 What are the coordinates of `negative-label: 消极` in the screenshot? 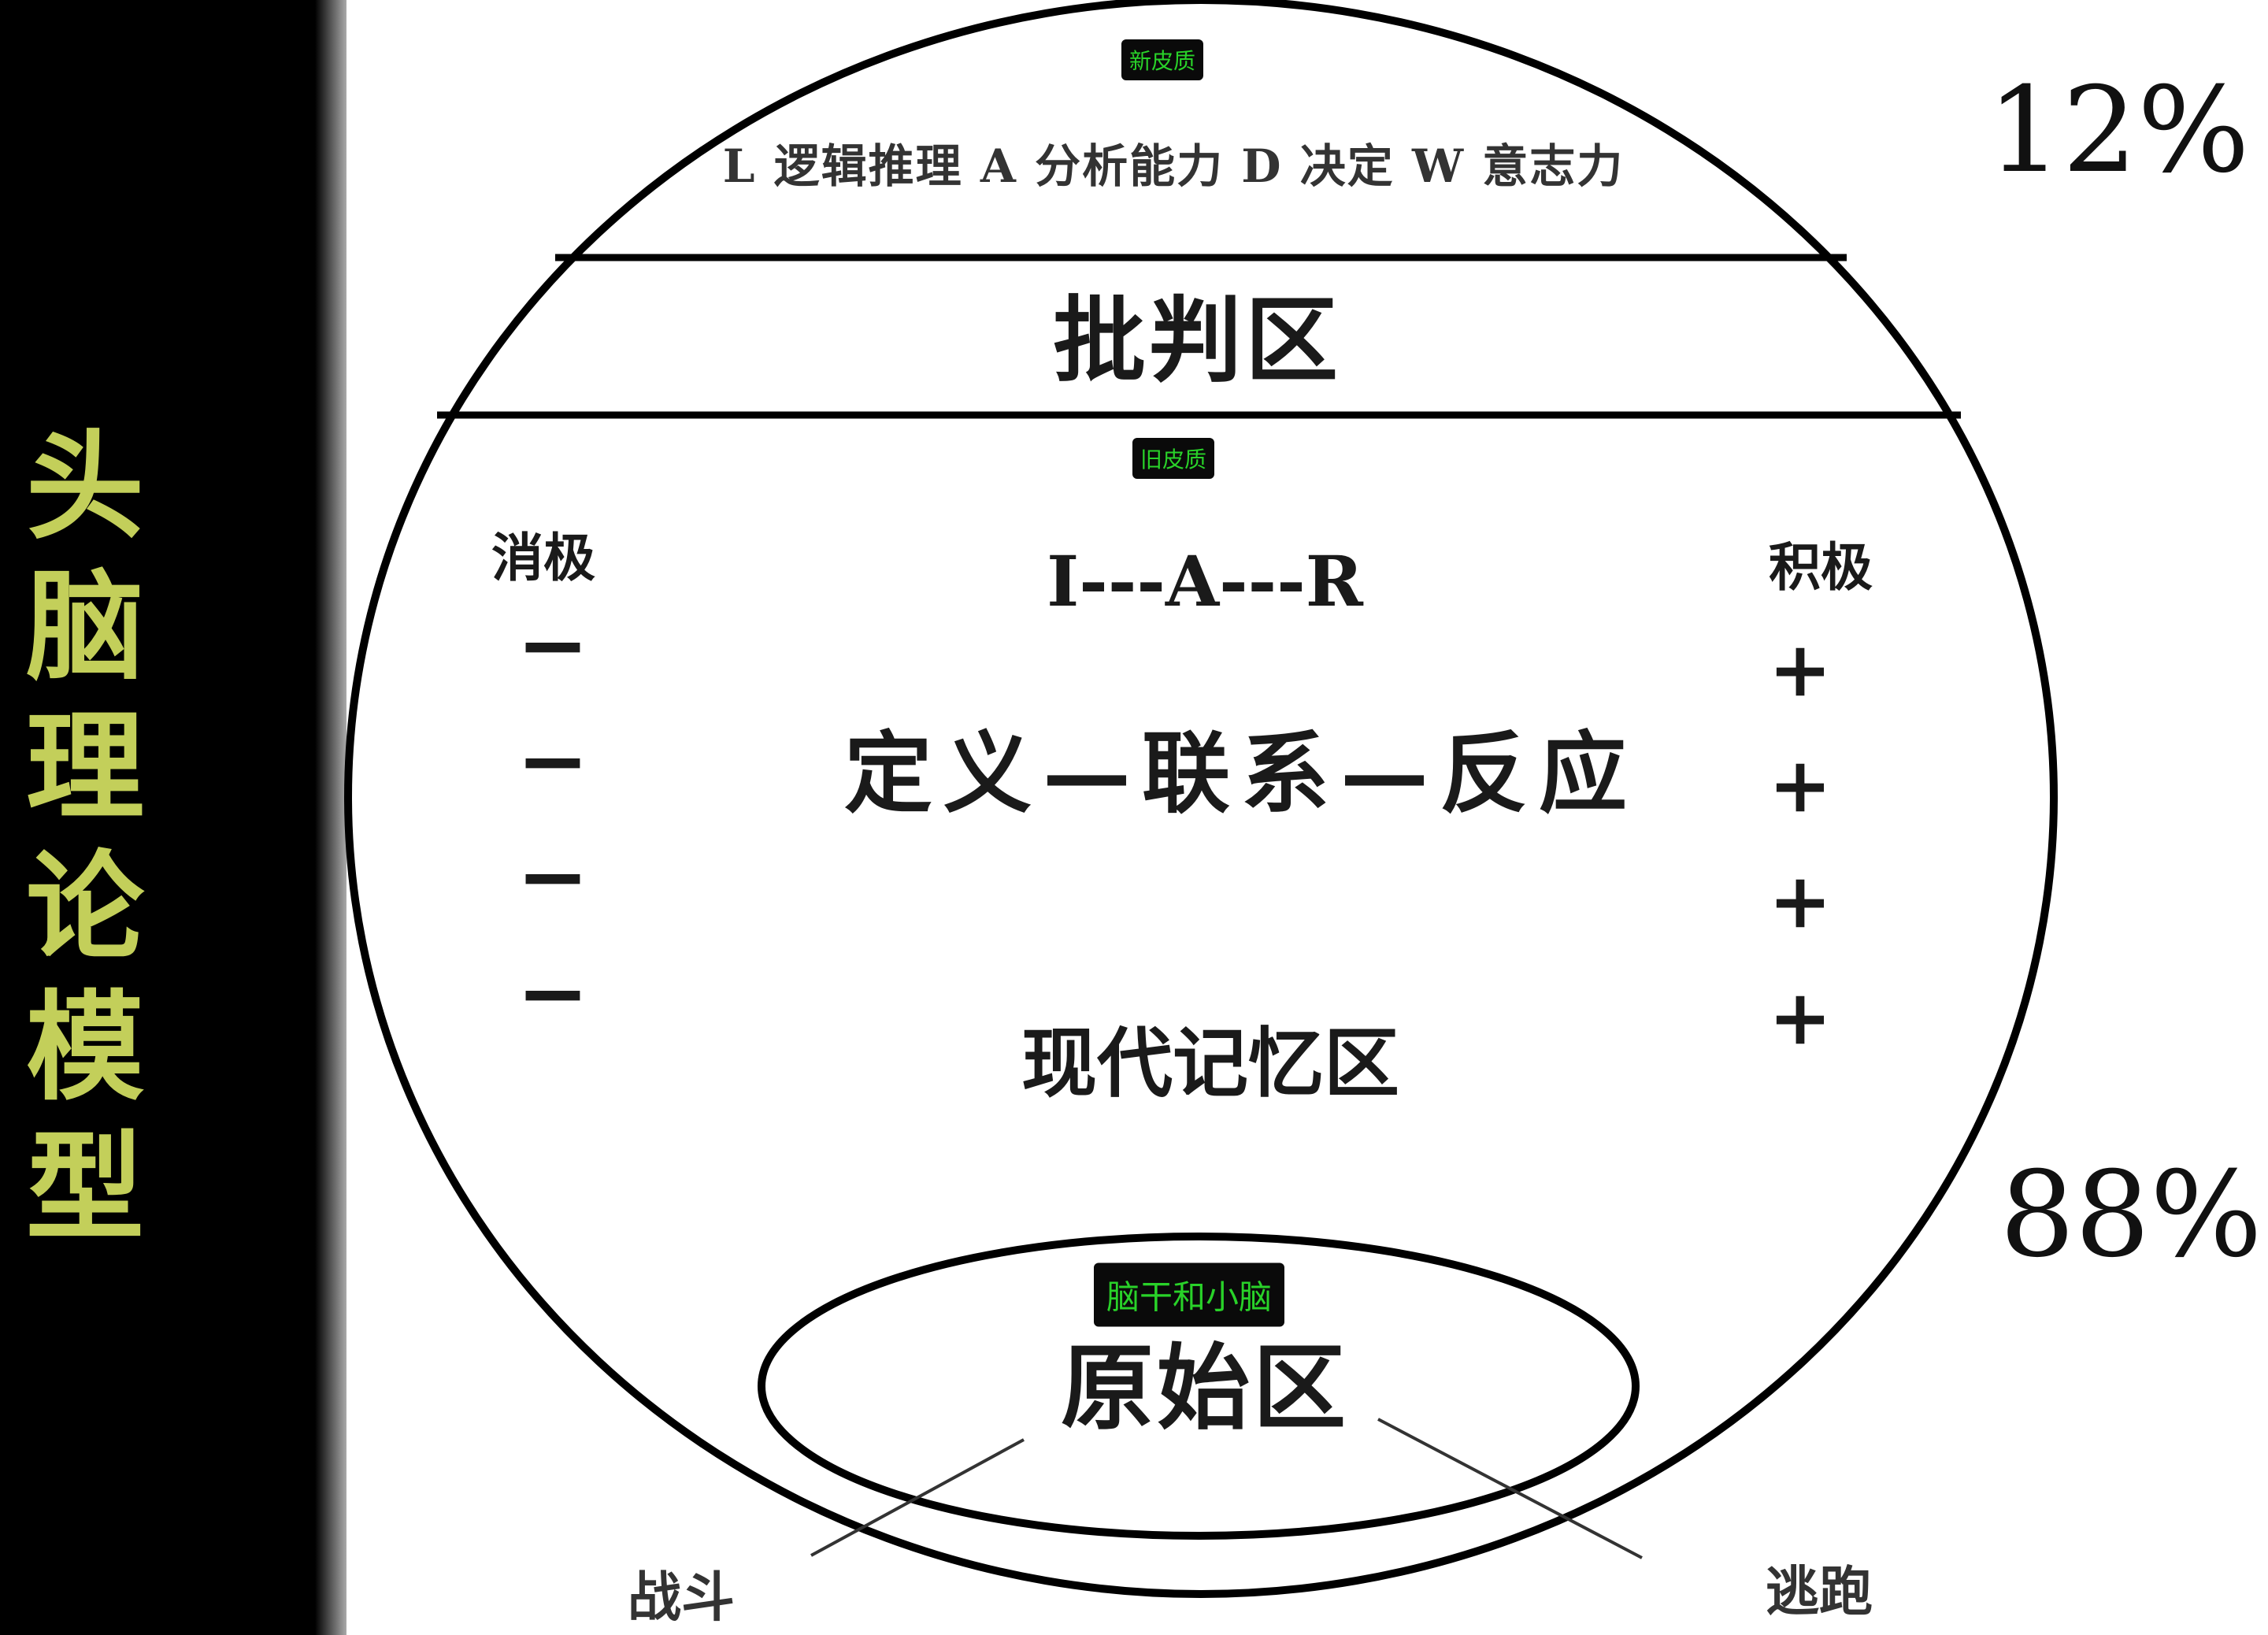 It's located at (543, 557).